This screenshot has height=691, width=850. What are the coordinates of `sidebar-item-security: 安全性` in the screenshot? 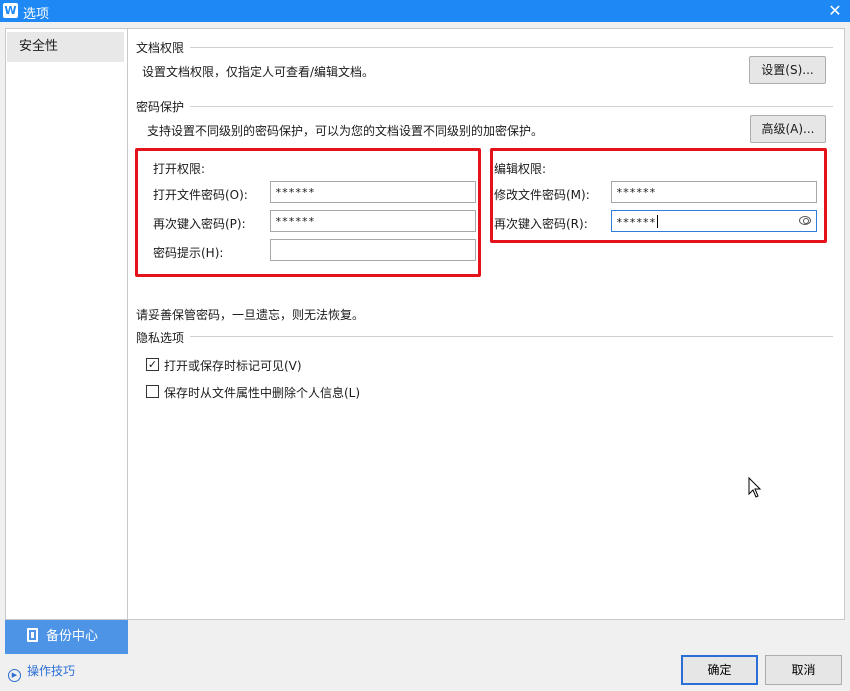 It's located at (65, 47).